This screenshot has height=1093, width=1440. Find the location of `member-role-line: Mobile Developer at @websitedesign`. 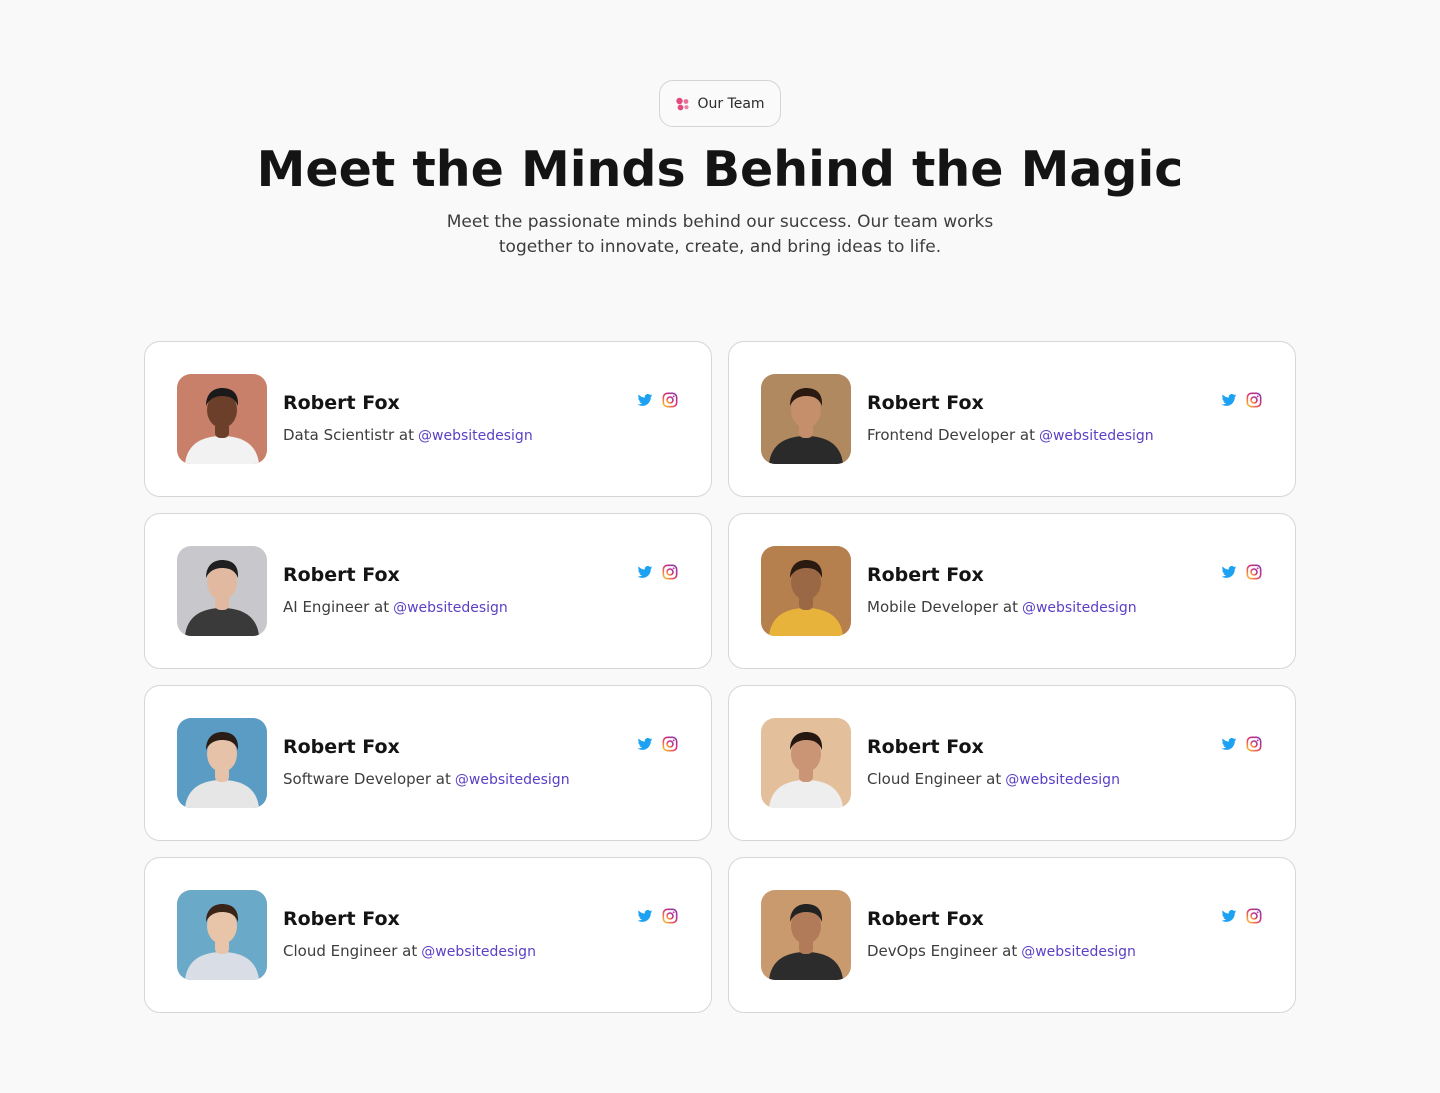

member-role-line: Mobile Developer at @websitedesign is located at coordinates (1002, 607).